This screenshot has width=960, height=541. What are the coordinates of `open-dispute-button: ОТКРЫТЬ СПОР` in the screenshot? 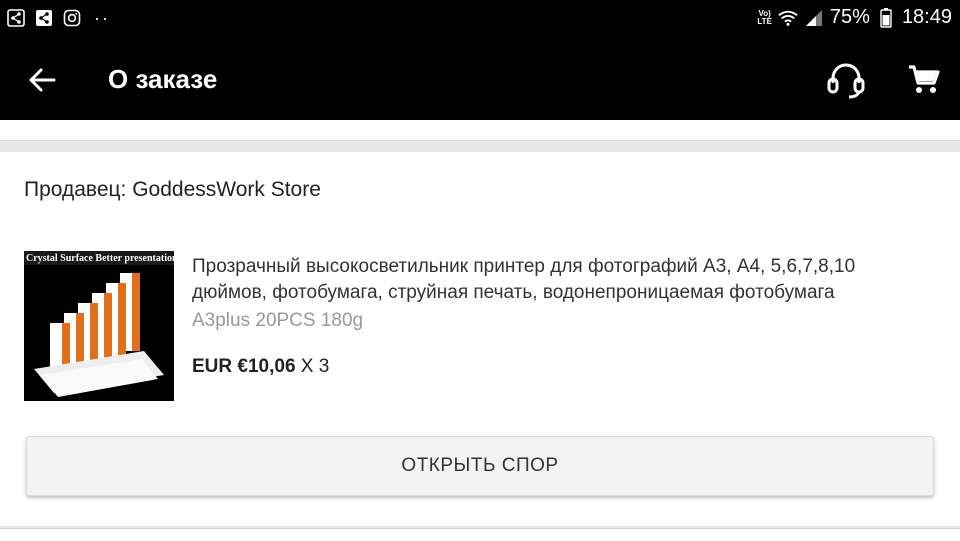 It's located at (480, 466).